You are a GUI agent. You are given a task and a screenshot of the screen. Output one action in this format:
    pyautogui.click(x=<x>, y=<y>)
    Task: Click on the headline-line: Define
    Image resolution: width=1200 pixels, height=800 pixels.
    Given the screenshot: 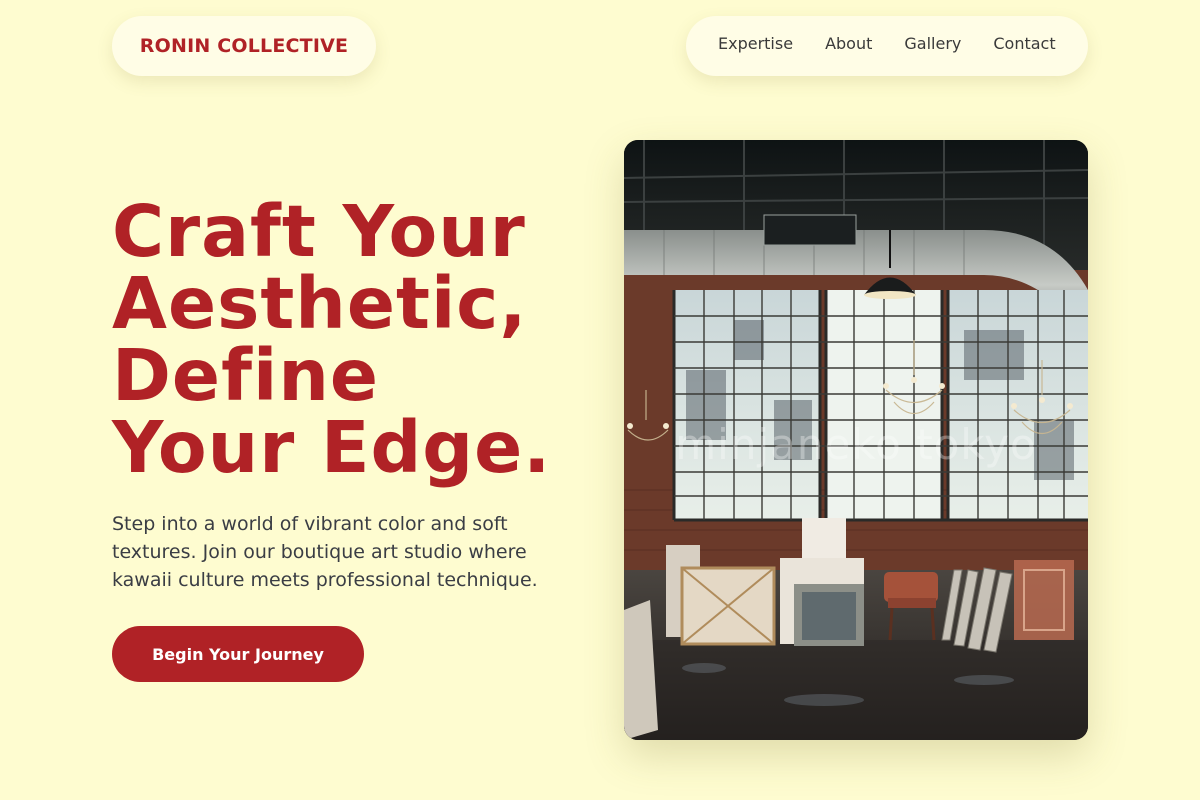 What is the action you would take?
    pyautogui.click(x=246, y=375)
    